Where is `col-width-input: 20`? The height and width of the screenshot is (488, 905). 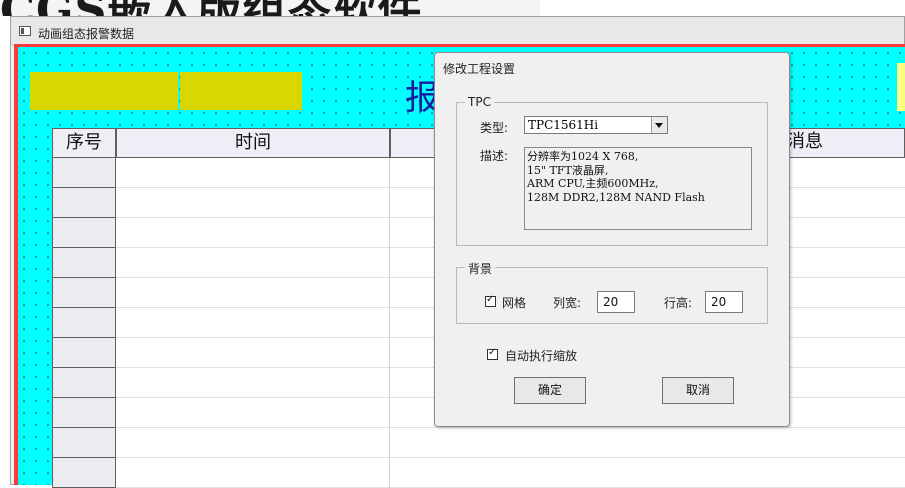 col-width-input: 20 is located at coordinates (616, 302).